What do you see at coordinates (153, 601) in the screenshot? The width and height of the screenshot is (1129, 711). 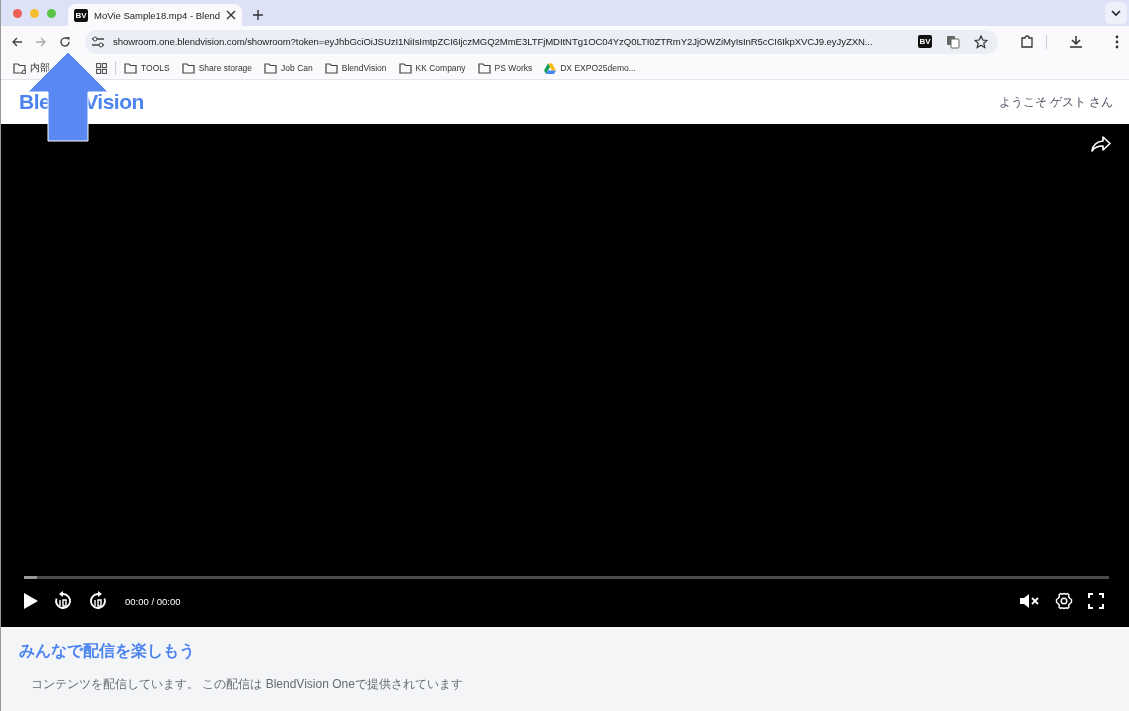 I see `time-display: 00:00 / 00:00` at bounding box center [153, 601].